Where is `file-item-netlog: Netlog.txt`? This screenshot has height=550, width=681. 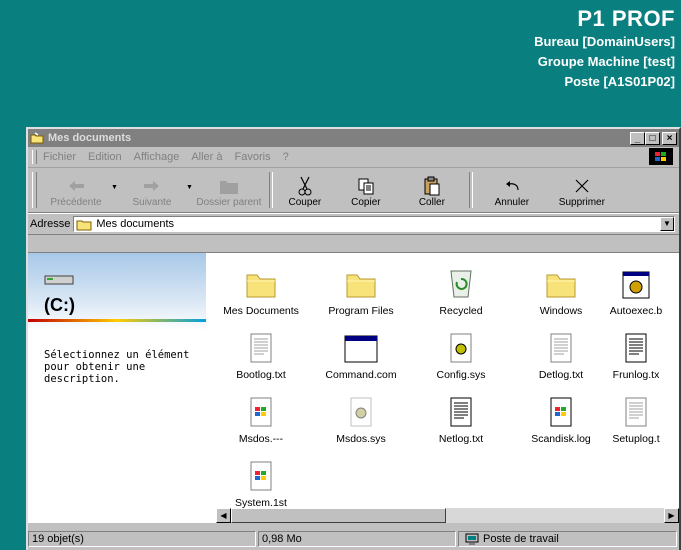 file-item-netlog: Netlog.txt is located at coordinates (461, 418).